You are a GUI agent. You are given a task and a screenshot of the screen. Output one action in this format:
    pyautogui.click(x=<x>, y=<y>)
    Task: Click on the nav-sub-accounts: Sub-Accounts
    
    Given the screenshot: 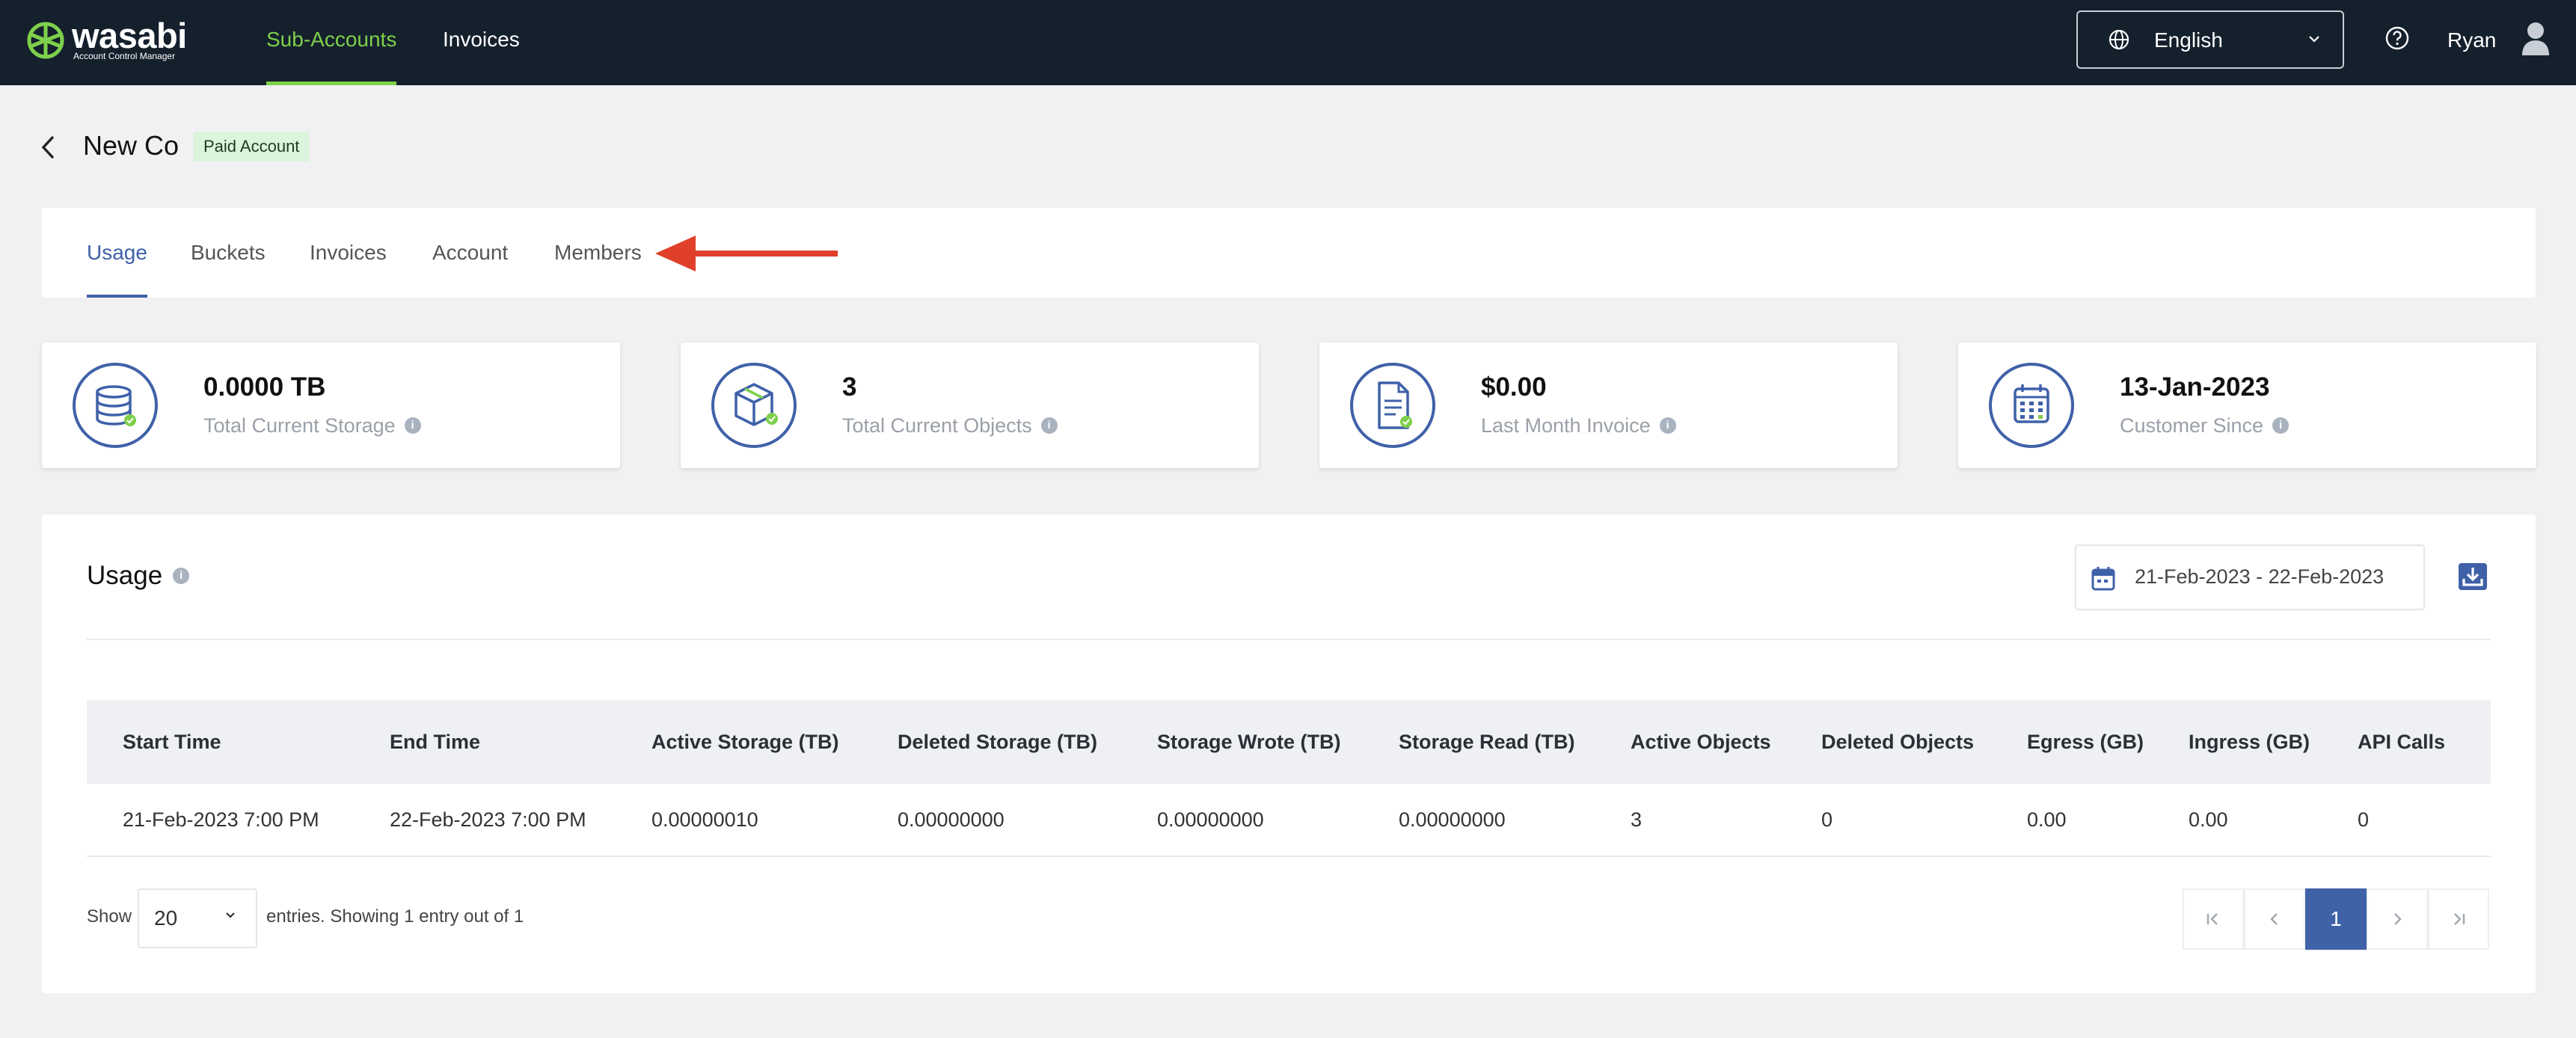 What is the action you would take?
    pyautogui.click(x=331, y=42)
    